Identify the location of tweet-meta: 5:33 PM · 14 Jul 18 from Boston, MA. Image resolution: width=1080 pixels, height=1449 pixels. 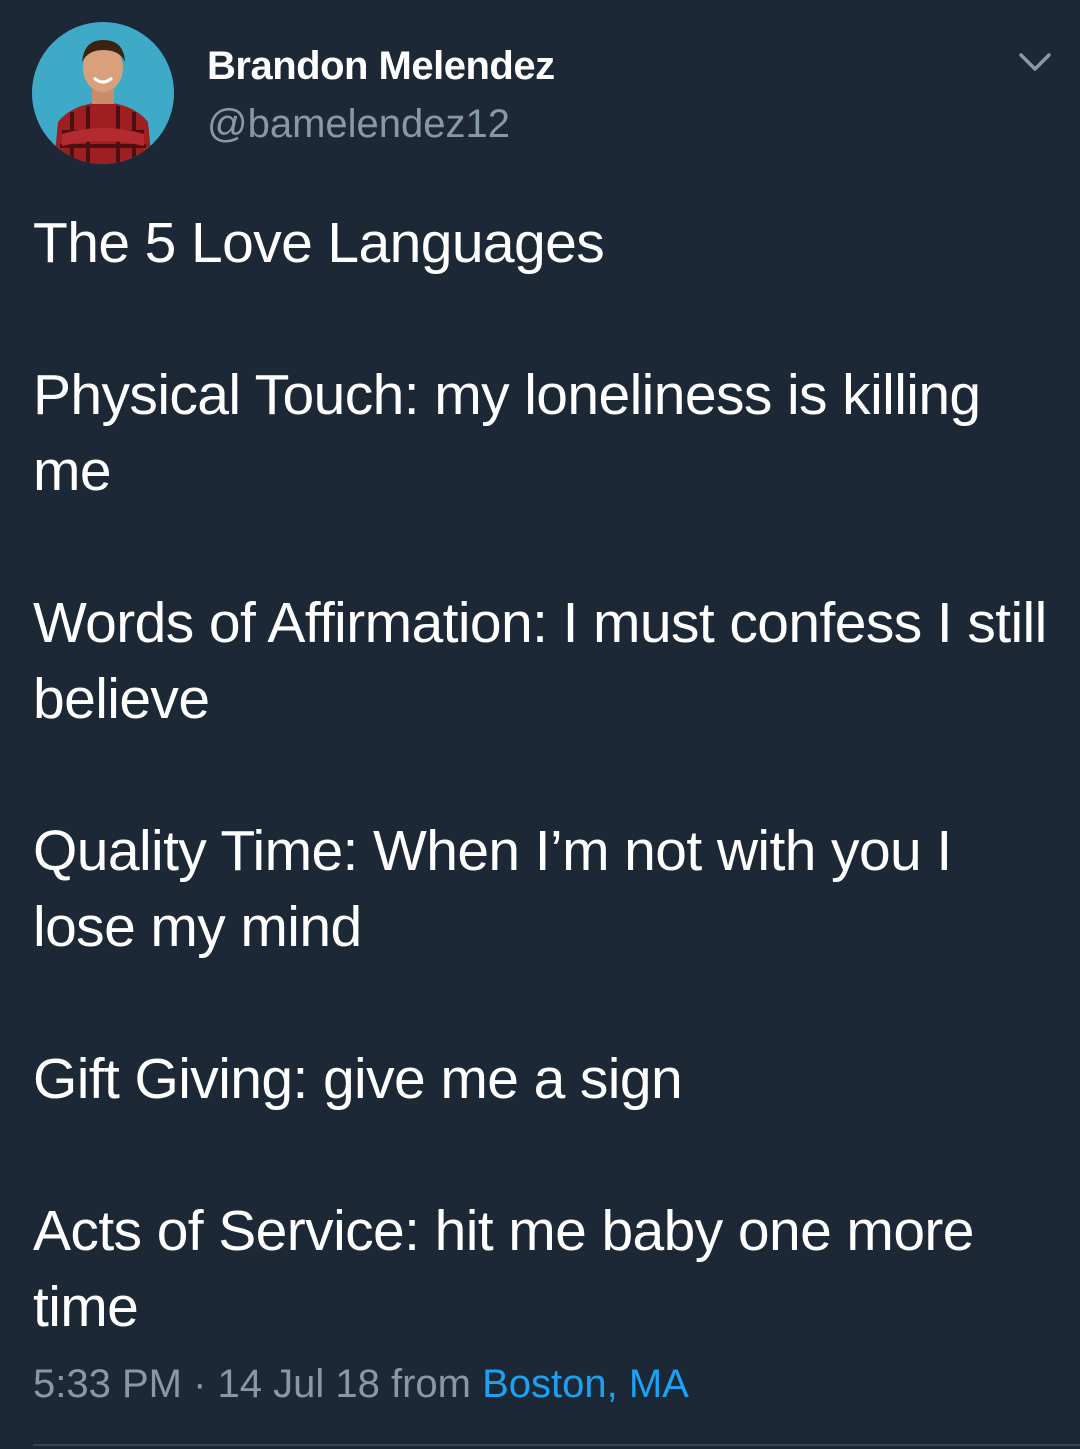
(361, 1384).